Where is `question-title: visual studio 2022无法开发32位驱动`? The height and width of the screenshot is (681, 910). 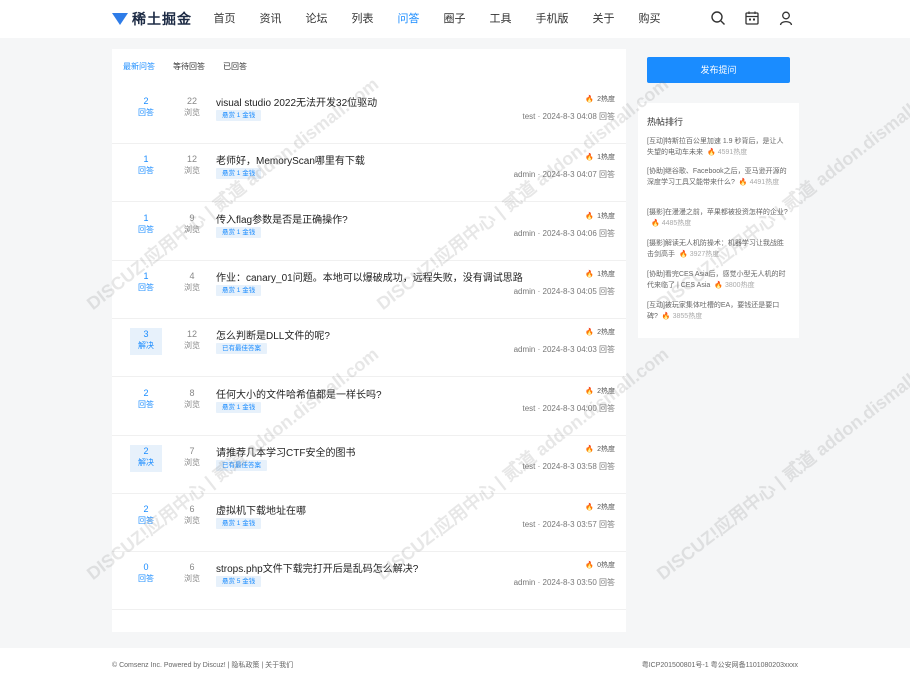
question-title: visual studio 2022无法开发32位驱动 is located at coordinates (296, 101).